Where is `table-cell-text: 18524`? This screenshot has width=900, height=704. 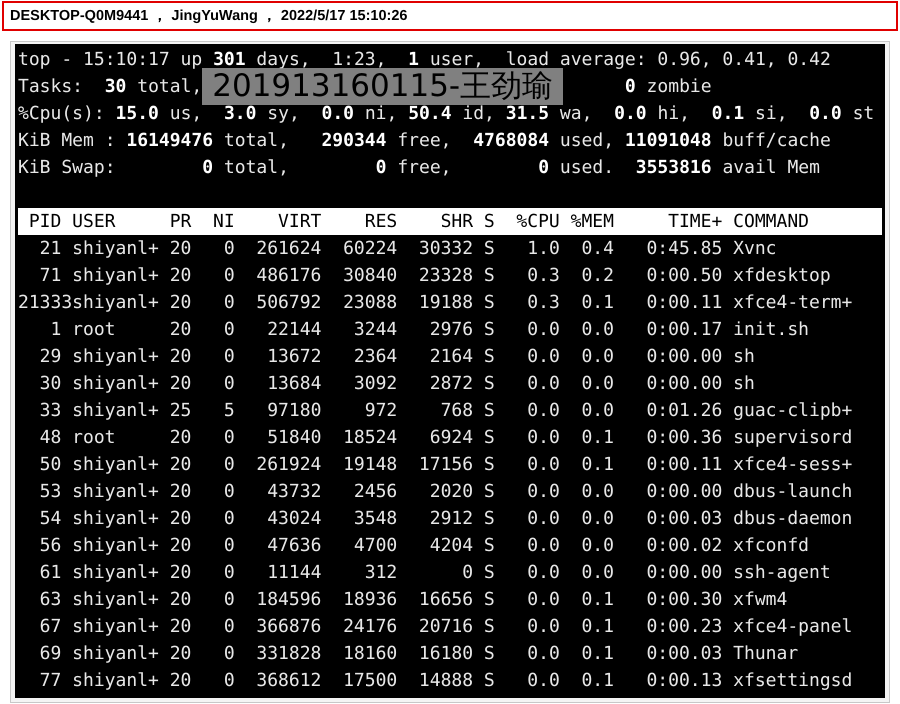 table-cell-text: 18524 is located at coordinates (370, 438).